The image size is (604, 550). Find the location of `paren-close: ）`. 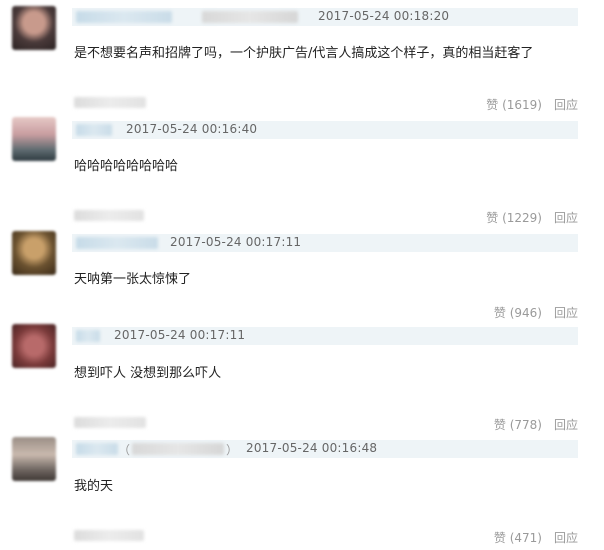

paren-close: ） is located at coordinates (232, 450).